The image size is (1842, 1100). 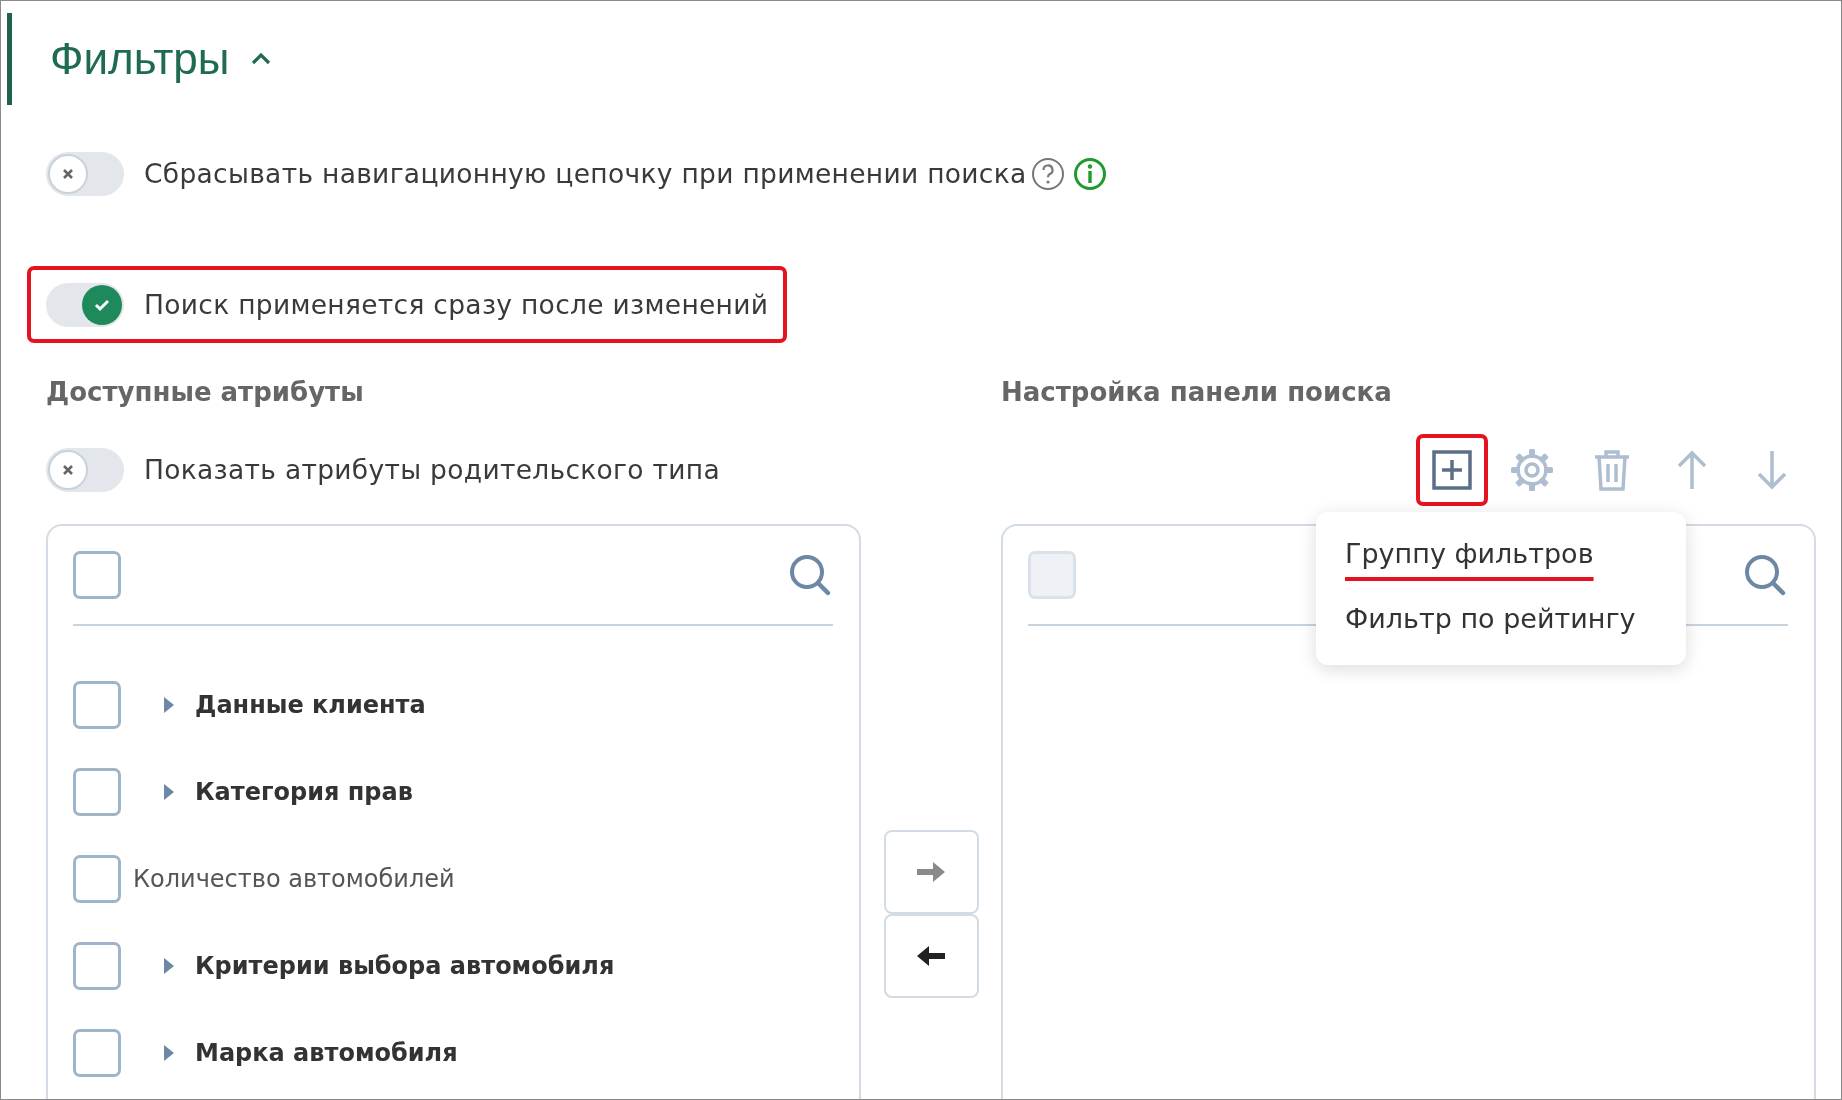 What do you see at coordinates (1490, 620) in the screenshot?
I see `menu-item: Фильтр по рейтингу` at bounding box center [1490, 620].